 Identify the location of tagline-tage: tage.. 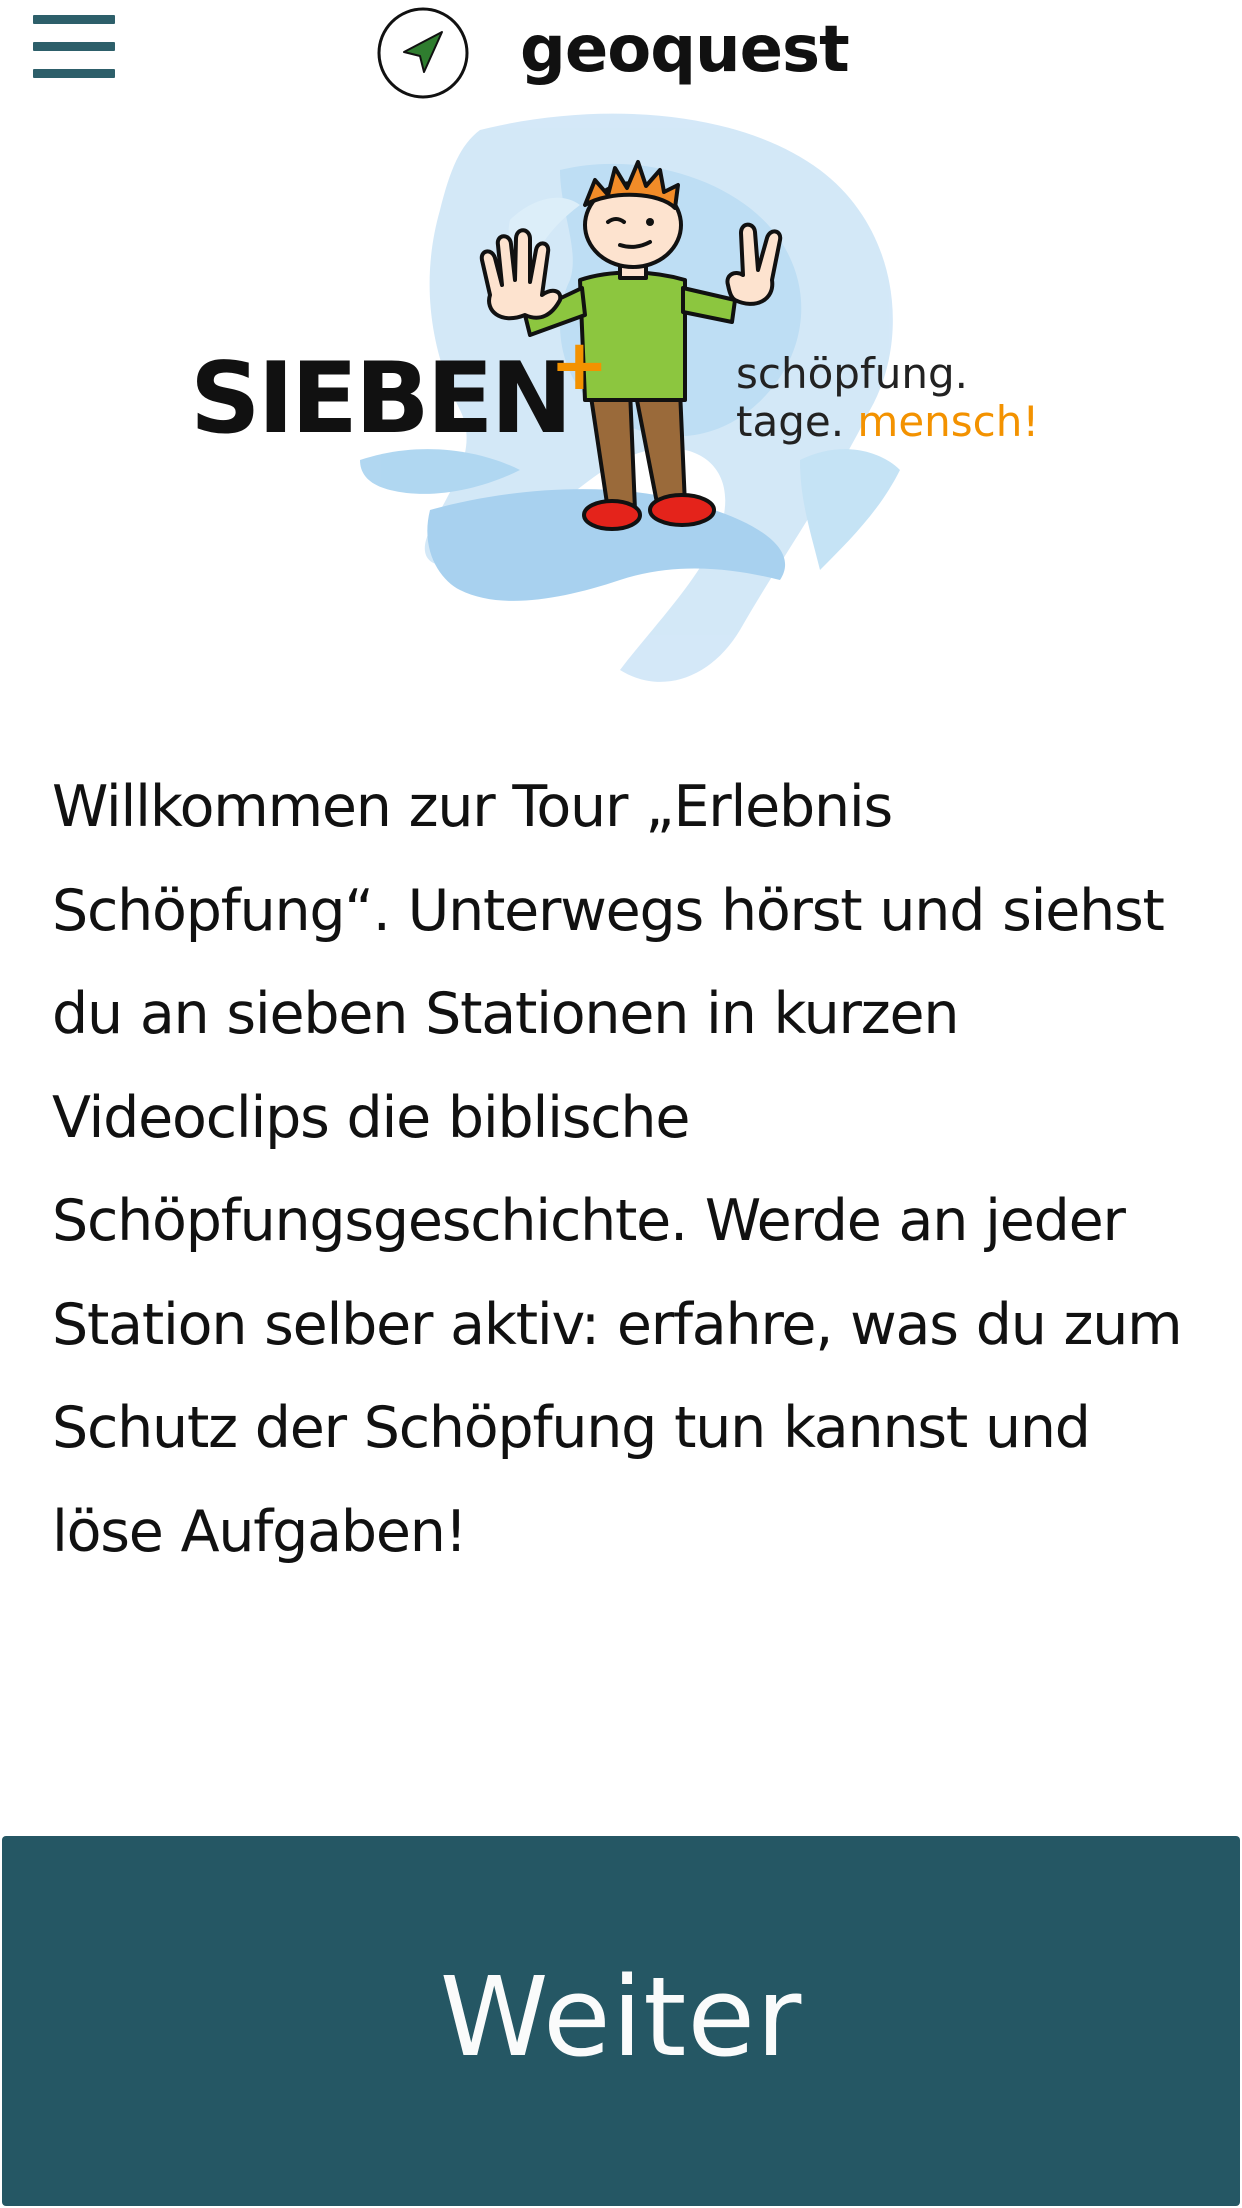
(790, 421).